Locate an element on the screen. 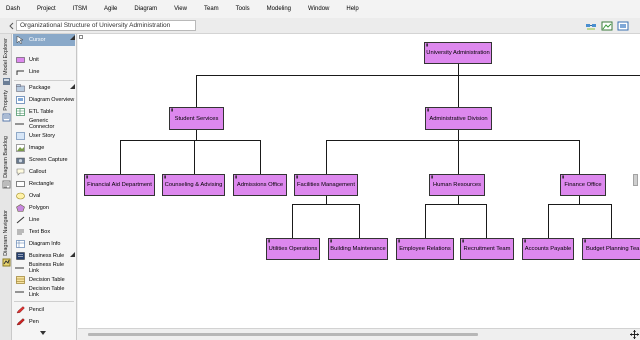 This screenshot has width=640, height=340. unit-utilities-operations: ▮ Utilities Operations is located at coordinates (293, 249).